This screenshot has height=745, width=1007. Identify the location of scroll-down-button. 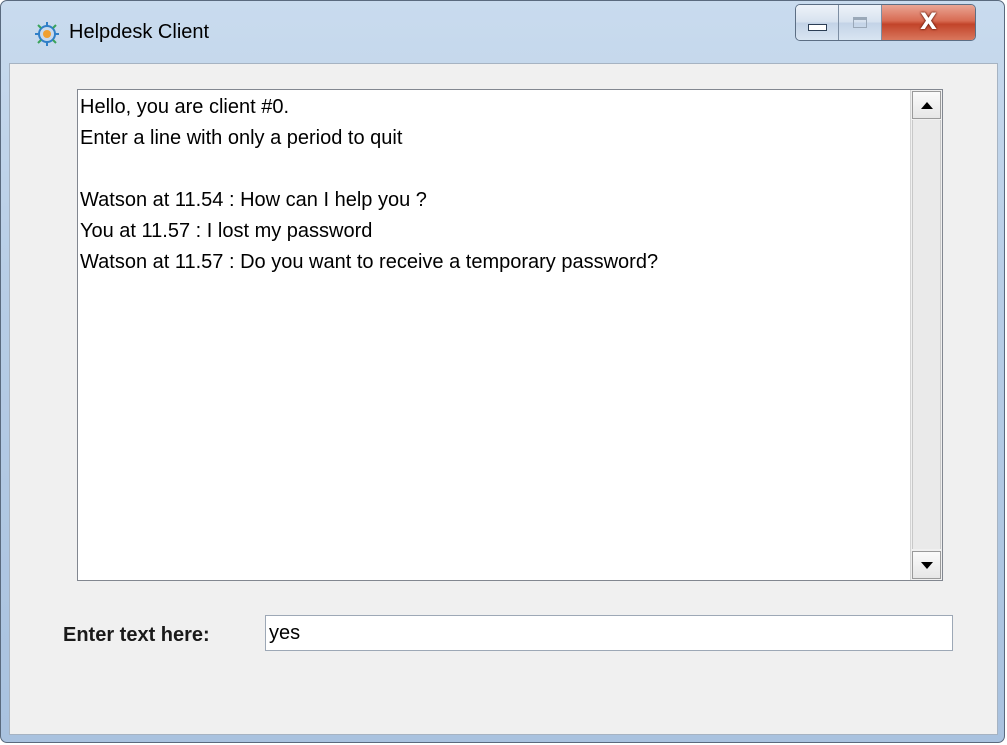
(926, 565).